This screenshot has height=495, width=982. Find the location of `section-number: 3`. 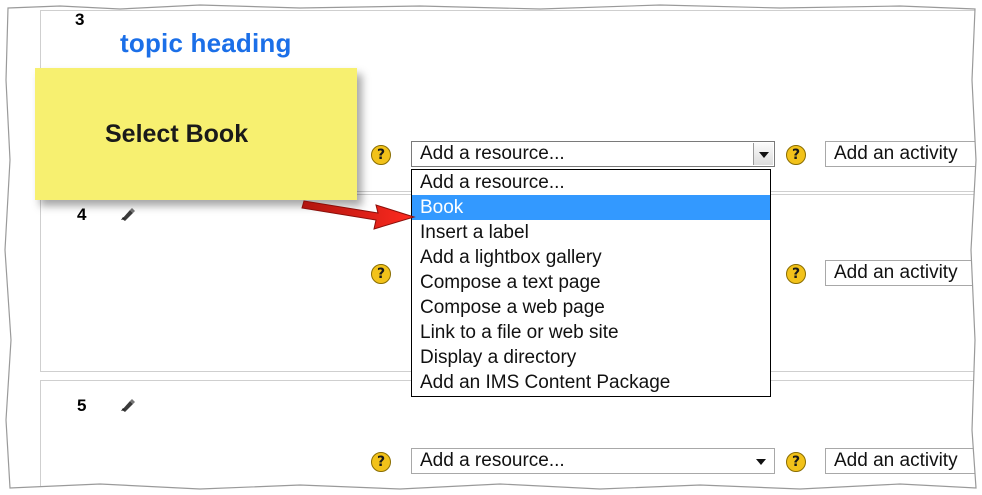

section-number: 3 is located at coordinates (80, 19).